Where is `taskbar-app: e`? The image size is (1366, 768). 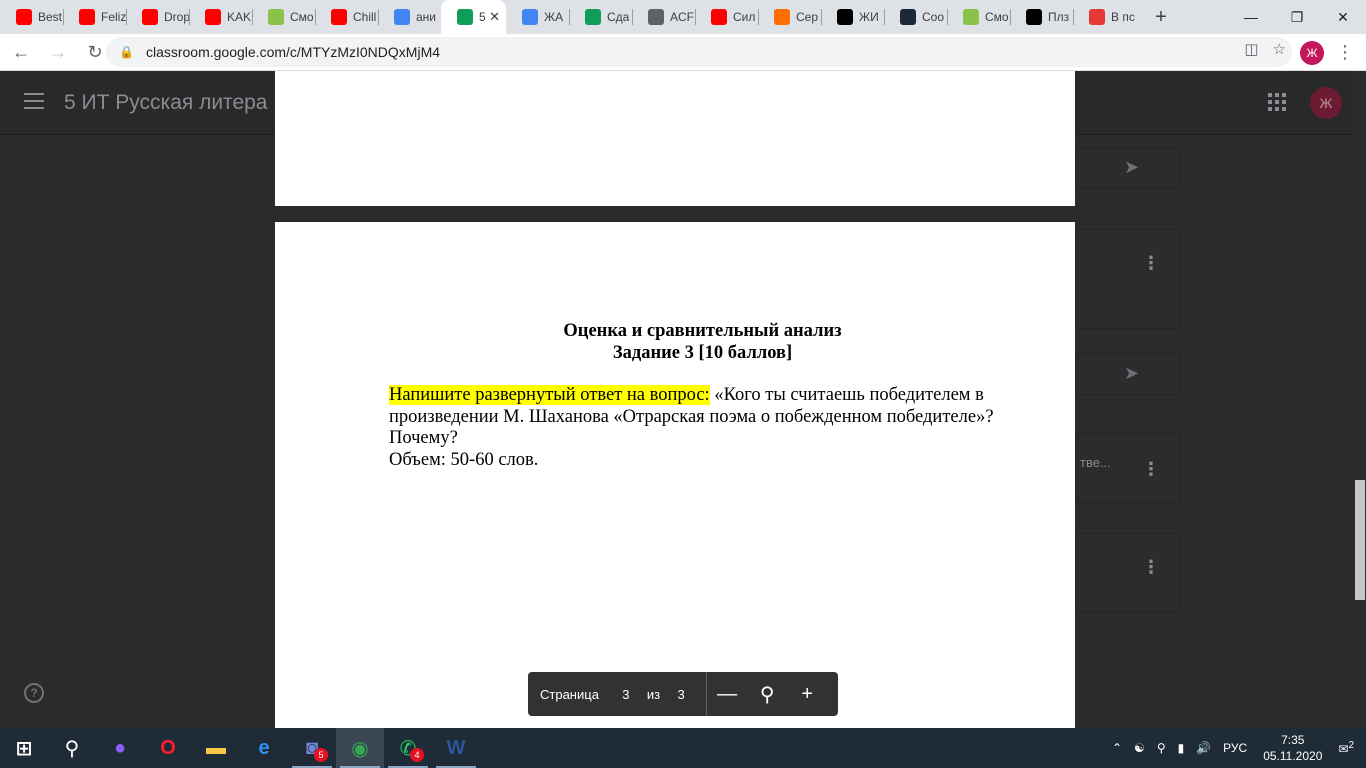
taskbar-app: e is located at coordinates (264, 748).